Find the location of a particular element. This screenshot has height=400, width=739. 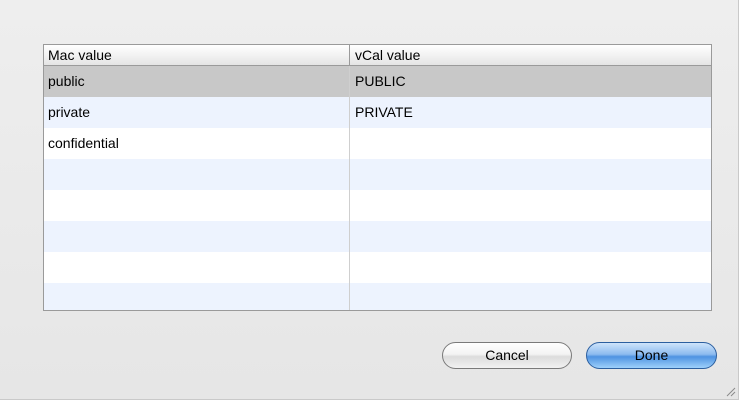

table-header: Mac value vCal value is located at coordinates (377, 55).